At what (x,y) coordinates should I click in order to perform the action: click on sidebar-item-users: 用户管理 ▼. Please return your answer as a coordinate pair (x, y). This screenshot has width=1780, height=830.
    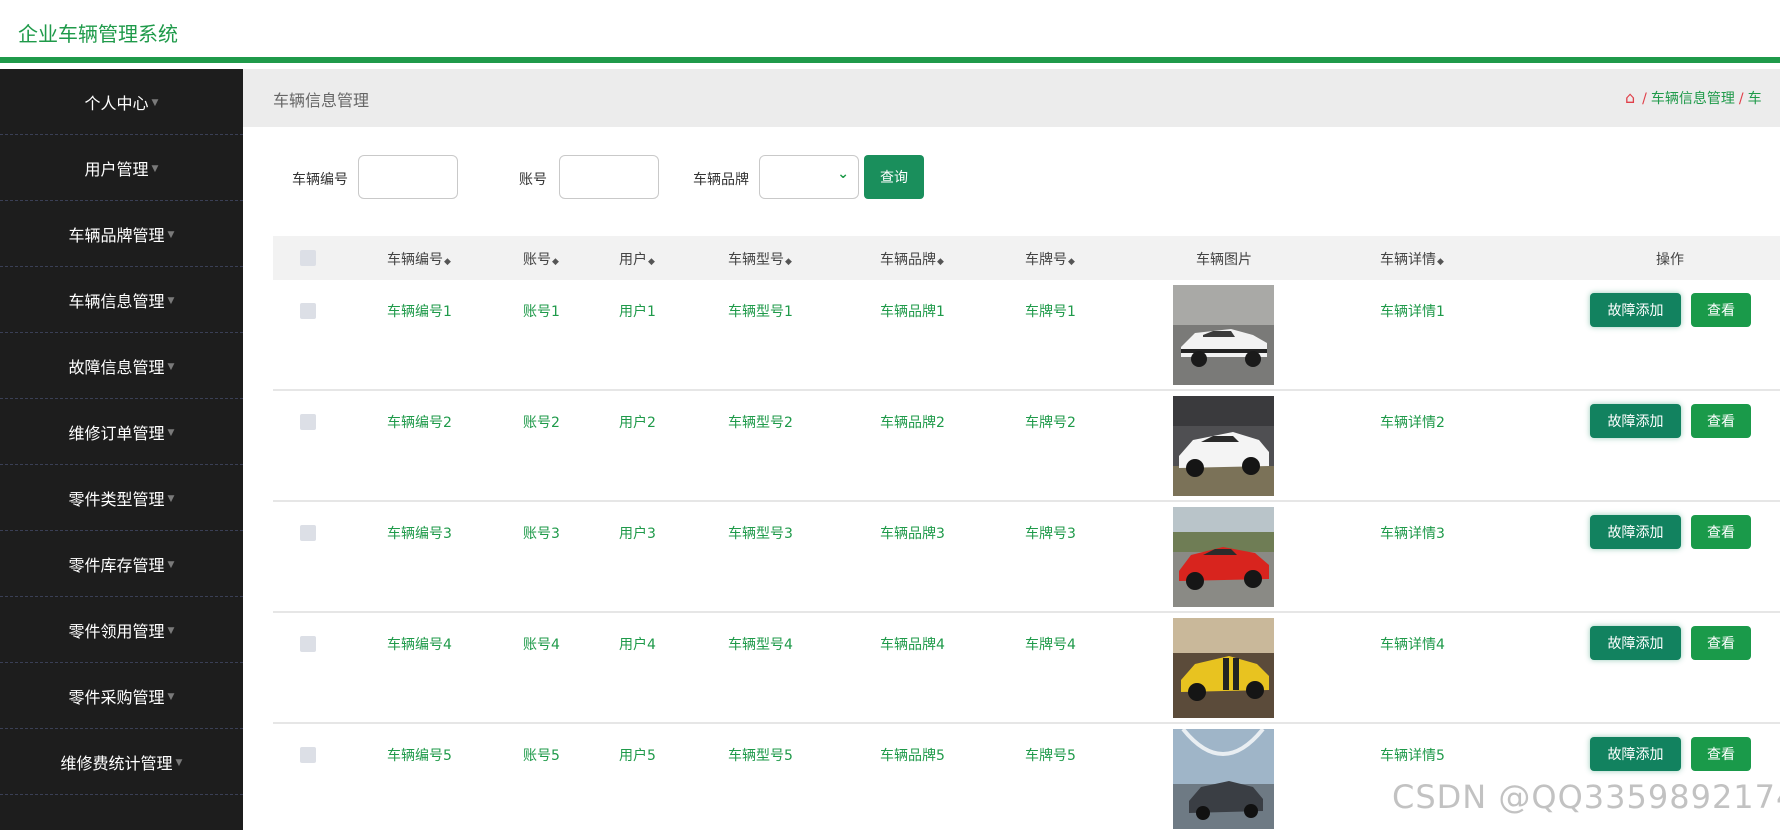
    Looking at the image, I should click on (121, 168).